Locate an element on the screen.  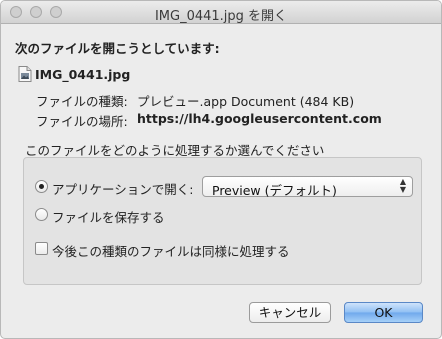
file-name: IMG_0441.jpg is located at coordinates (83, 74).